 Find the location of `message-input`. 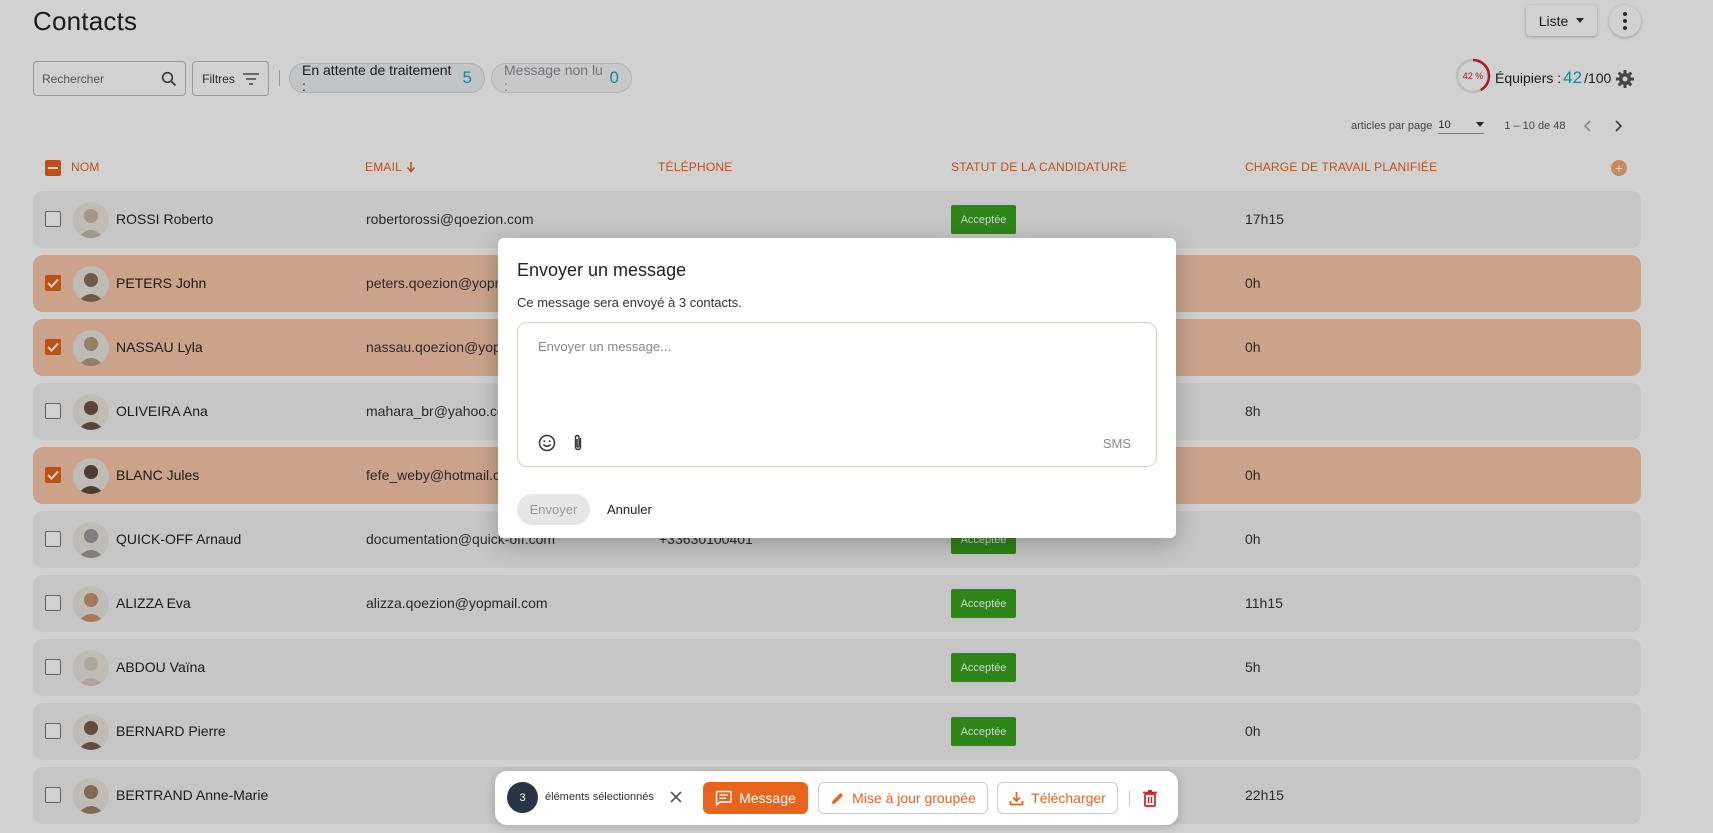

message-input is located at coordinates (838, 374).